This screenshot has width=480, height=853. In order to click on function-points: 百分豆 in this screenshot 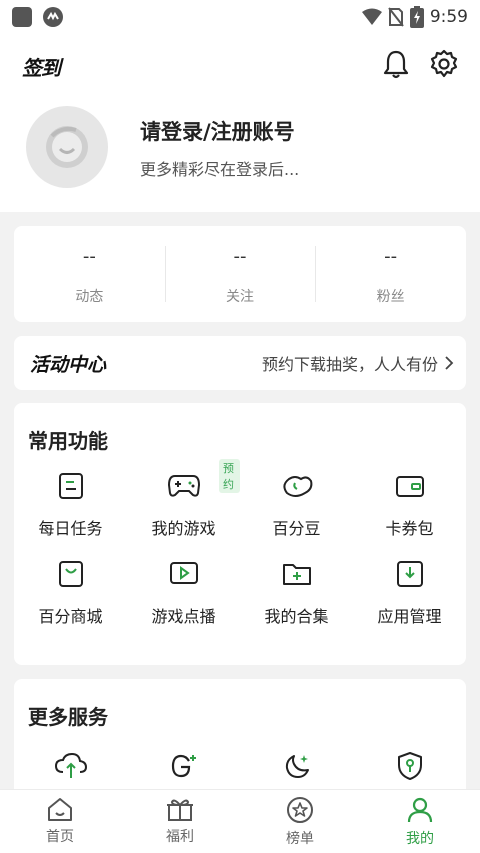, I will do `click(296, 504)`.